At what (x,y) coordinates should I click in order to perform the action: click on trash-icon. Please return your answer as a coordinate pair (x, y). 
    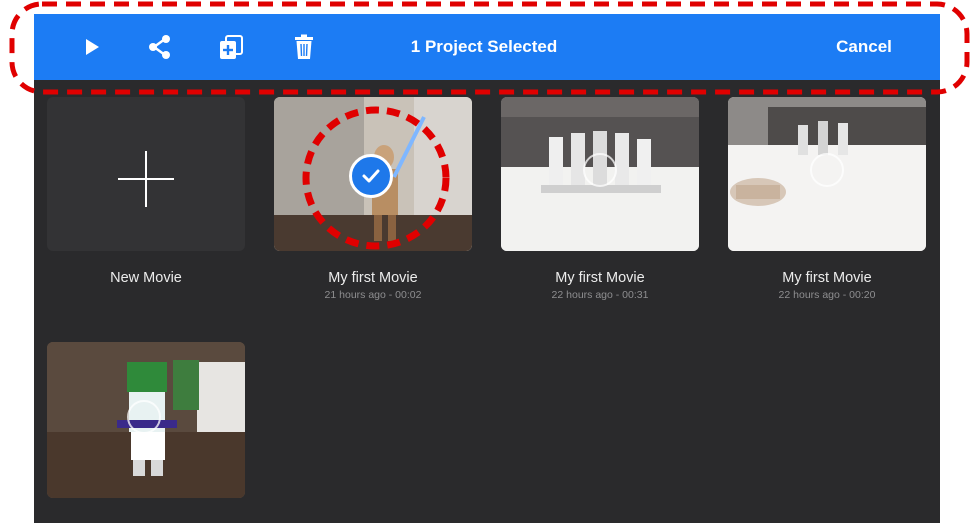
    Looking at the image, I should click on (304, 47).